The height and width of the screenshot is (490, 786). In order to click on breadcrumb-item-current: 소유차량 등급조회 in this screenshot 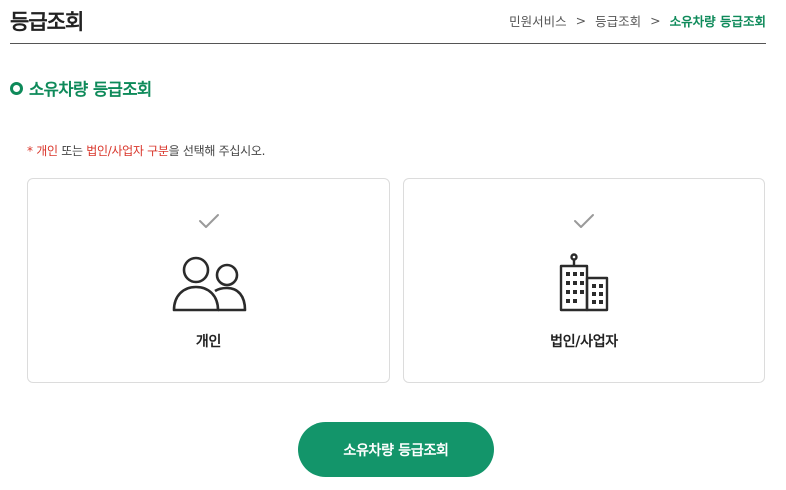, I will do `click(717, 21)`.